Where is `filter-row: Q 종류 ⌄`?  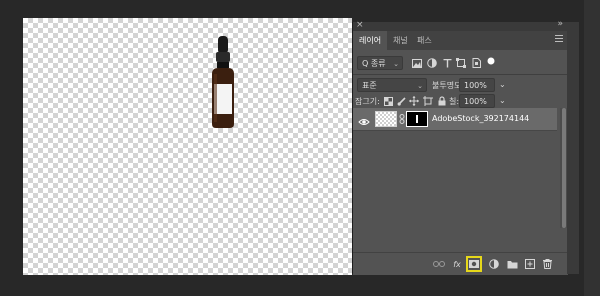
filter-row: Q 종류 ⌄ is located at coordinates (460, 63).